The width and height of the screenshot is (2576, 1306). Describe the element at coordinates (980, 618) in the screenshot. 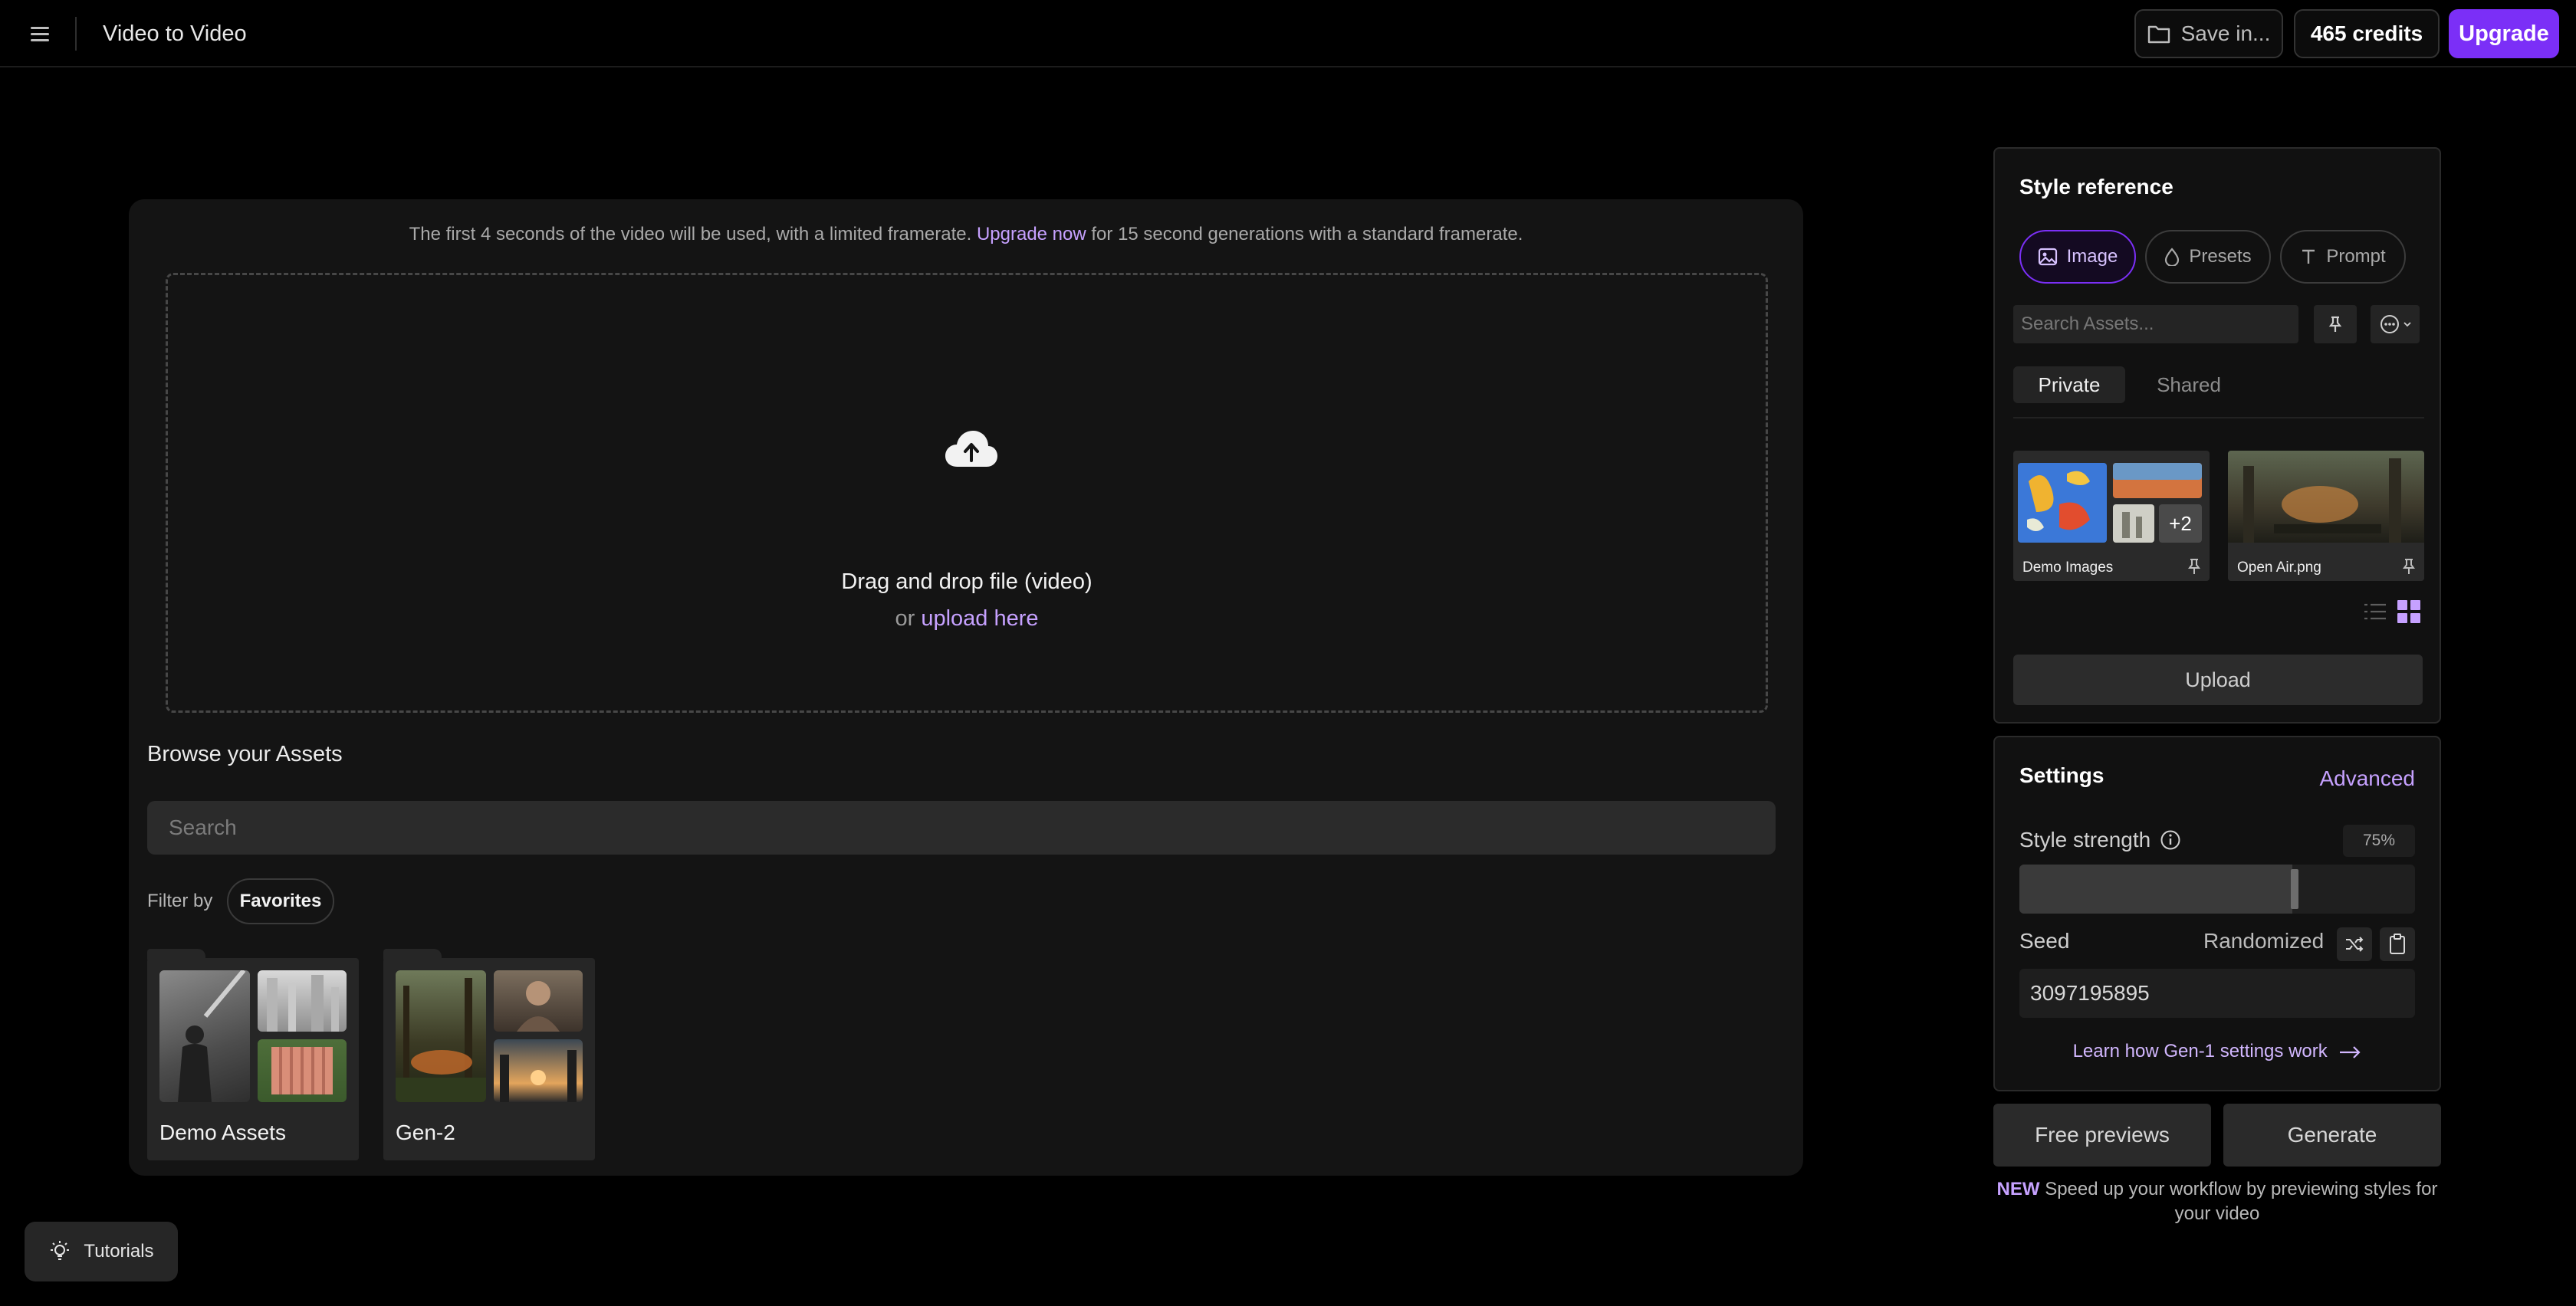

I see `upload-here-link: upload here` at that location.